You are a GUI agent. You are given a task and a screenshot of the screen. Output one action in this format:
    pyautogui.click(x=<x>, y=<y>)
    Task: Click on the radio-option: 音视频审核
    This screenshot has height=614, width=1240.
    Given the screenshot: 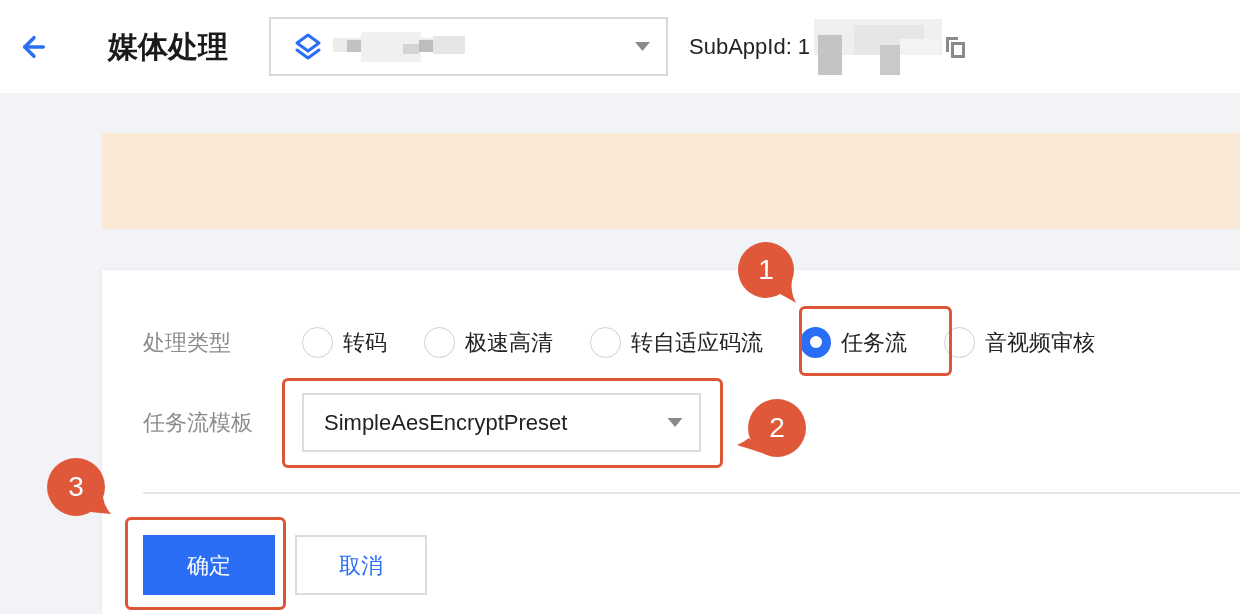 What is the action you would take?
    pyautogui.click(x=1019, y=342)
    